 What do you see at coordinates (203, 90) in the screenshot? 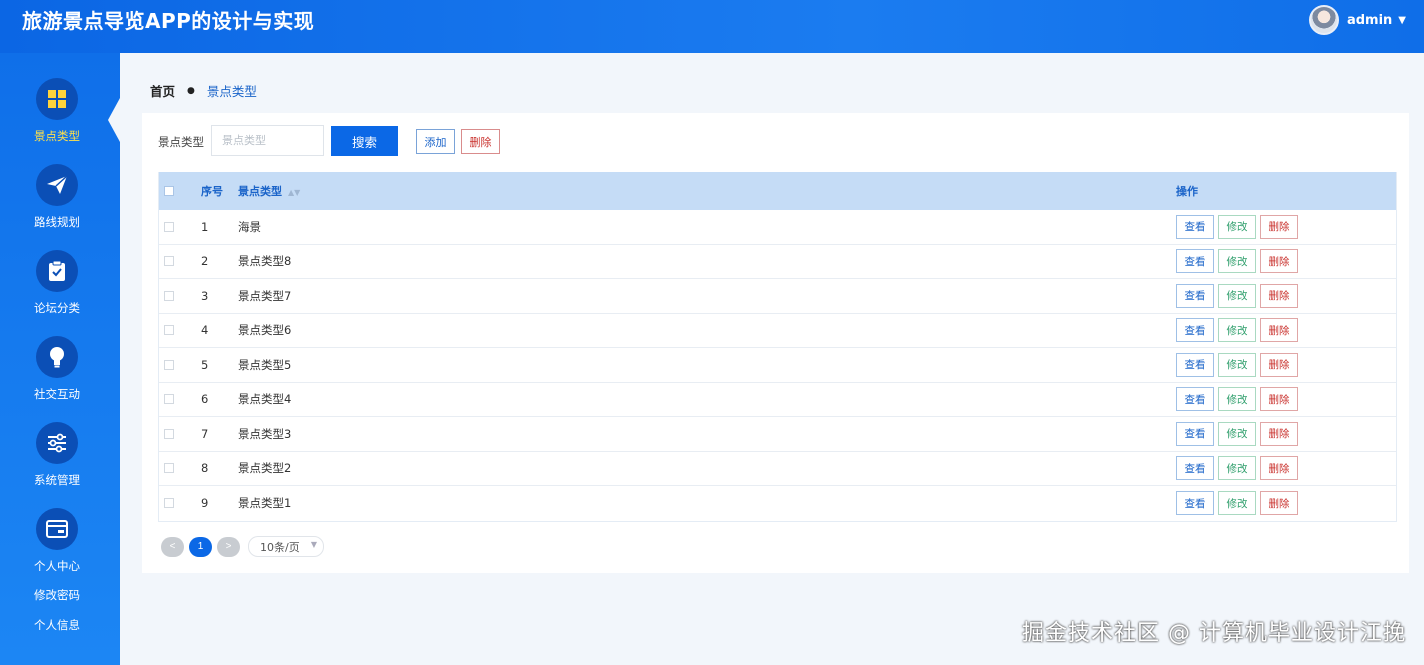
I see `breadcrumb: 首页 ● 景点类型` at bounding box center [203, 90].